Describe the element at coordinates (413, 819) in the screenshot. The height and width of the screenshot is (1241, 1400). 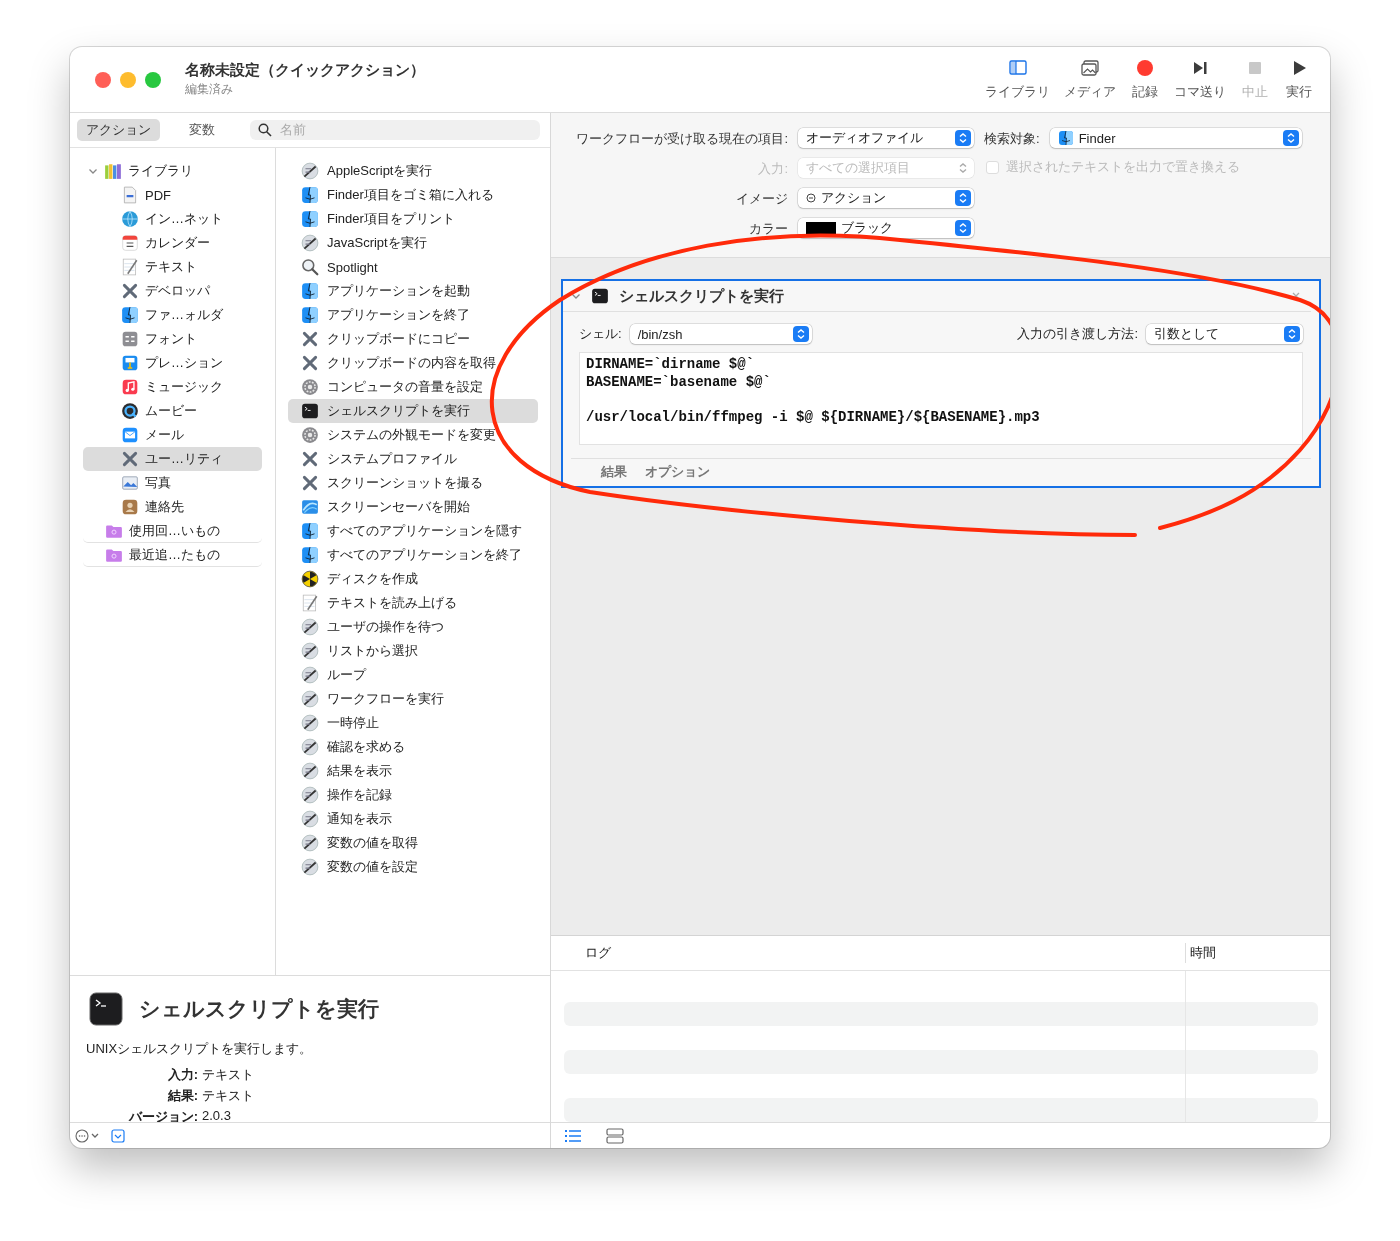
I see `action-item: 通知を表示` at that location.